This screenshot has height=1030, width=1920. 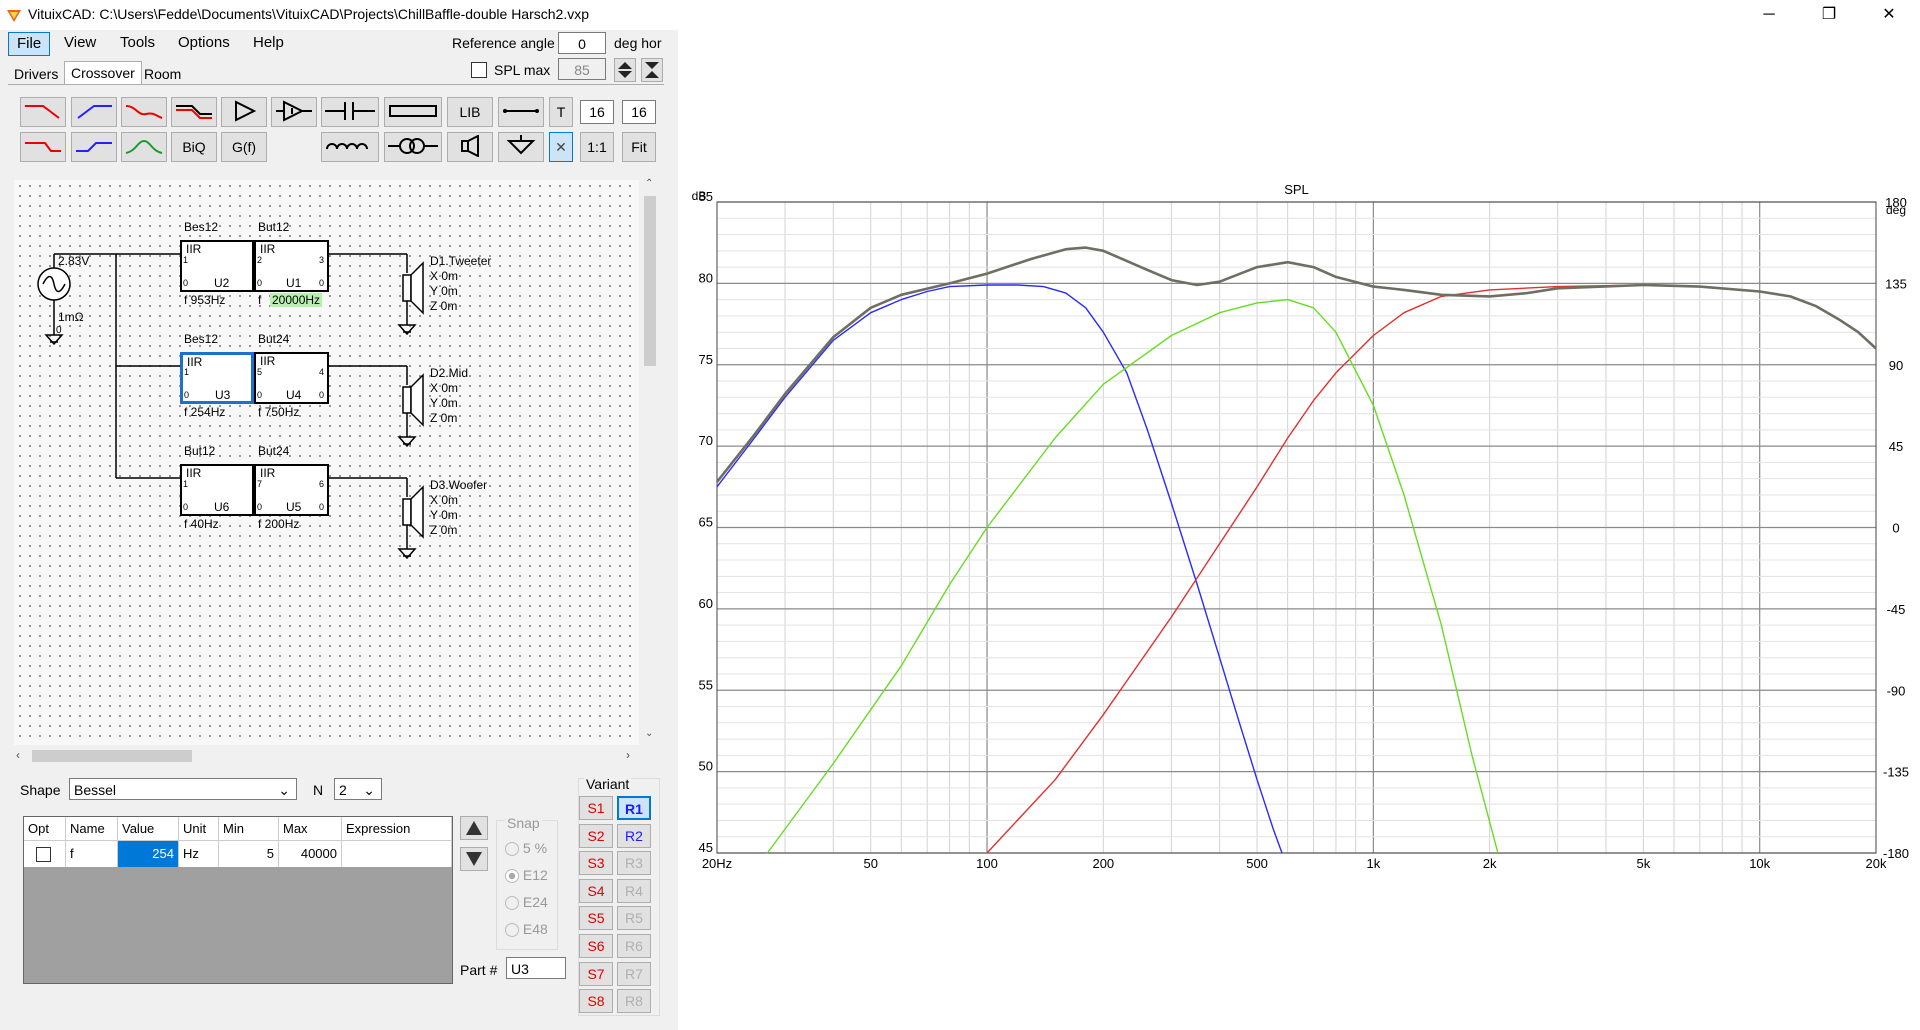 I want to click on schematic-vertical-scrollbar: ⌃ ⌄, so click(x=650, y=461).